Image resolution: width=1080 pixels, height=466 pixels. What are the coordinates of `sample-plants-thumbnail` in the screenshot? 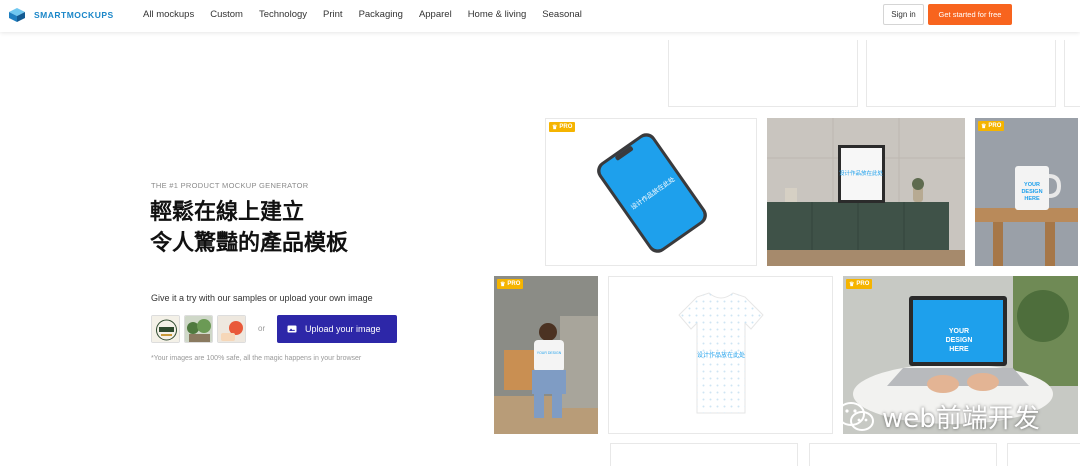 It's located at (198, 329).